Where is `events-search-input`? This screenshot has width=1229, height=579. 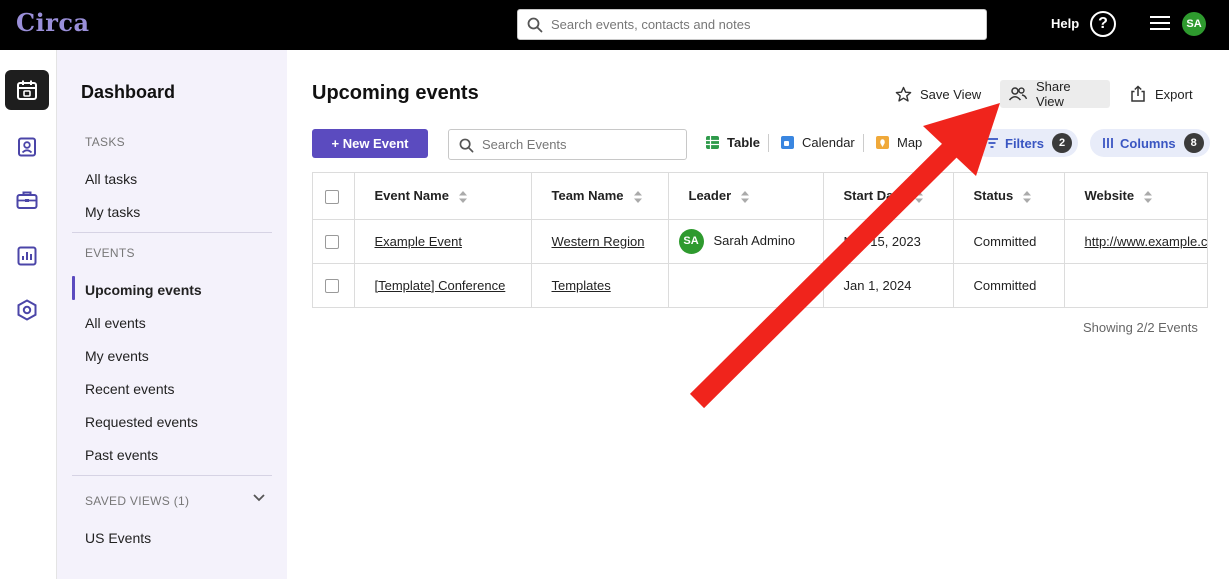
events-search-input is located at coordinates (582, 144).